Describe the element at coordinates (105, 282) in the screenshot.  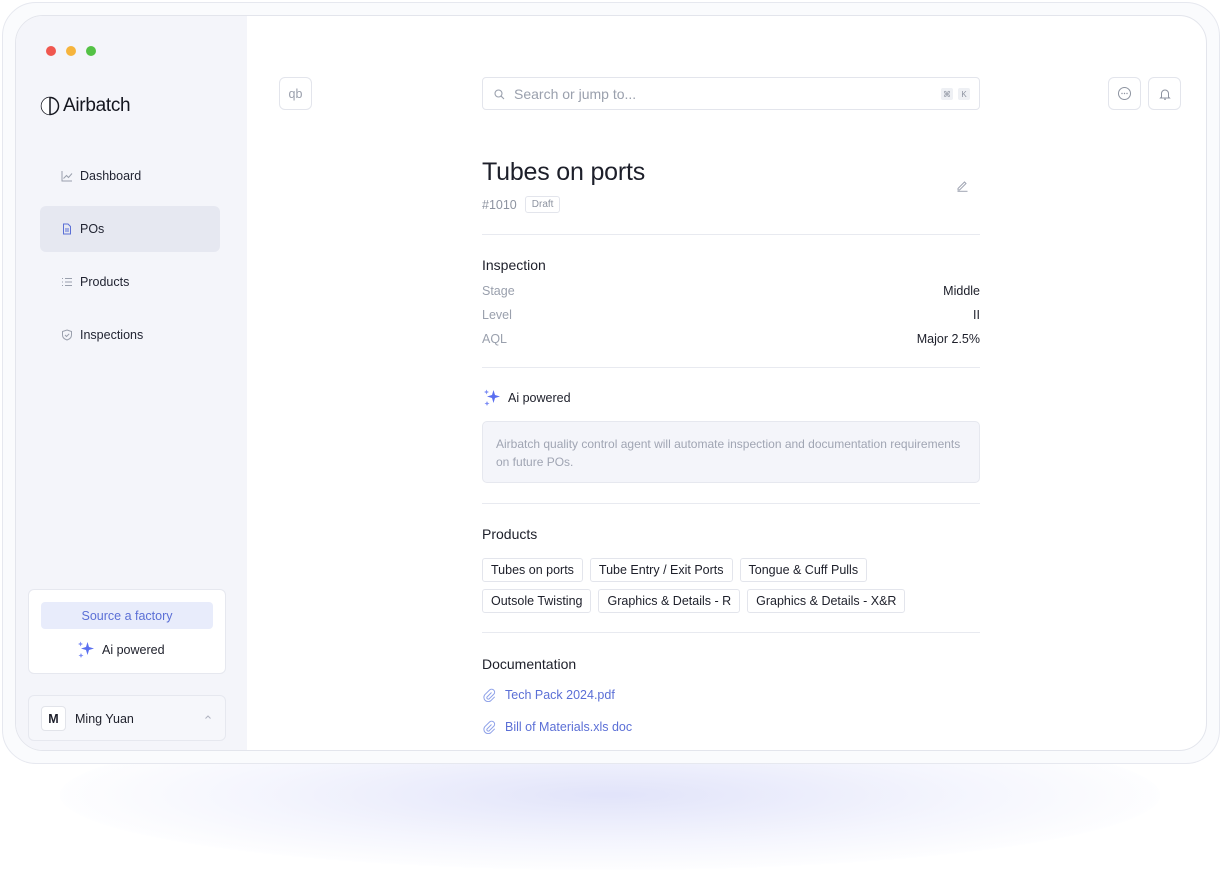
I see `sidebar-item-label: Products` at that location.